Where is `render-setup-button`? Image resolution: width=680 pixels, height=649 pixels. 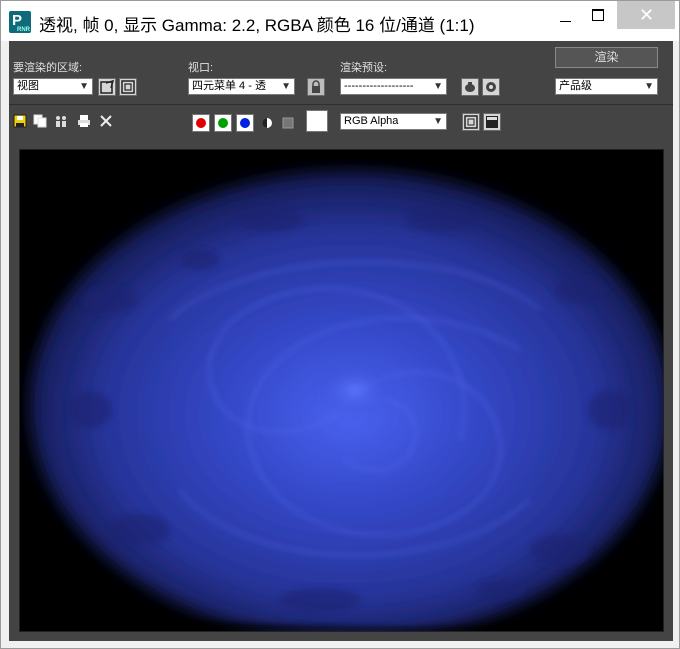
render-setup-button is located at coordinates (470, 87).